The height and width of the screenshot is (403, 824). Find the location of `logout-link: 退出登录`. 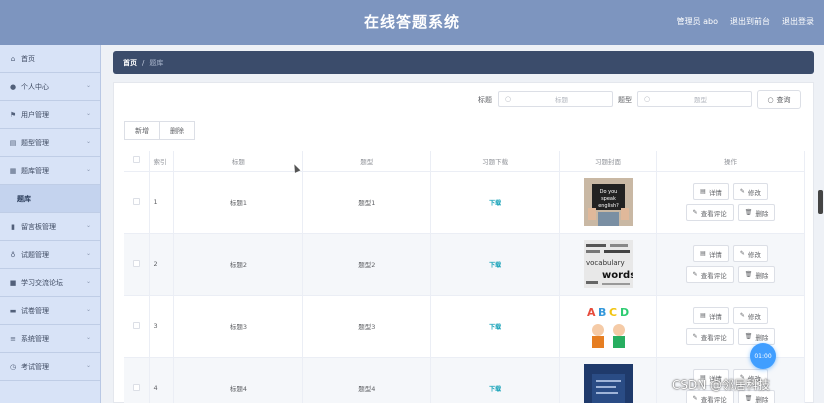

logout-link: 退出登录 is located at coordinates (798, 21).